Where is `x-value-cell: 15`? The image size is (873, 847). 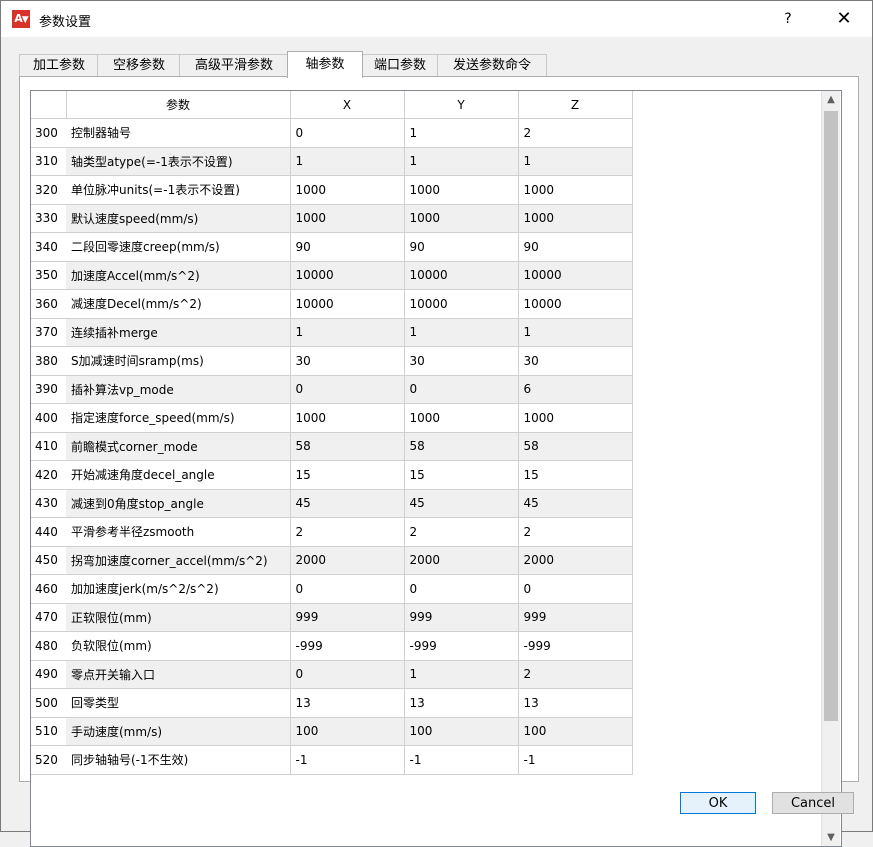 x-value-cell: 15 is located at coordinates (347, 475).